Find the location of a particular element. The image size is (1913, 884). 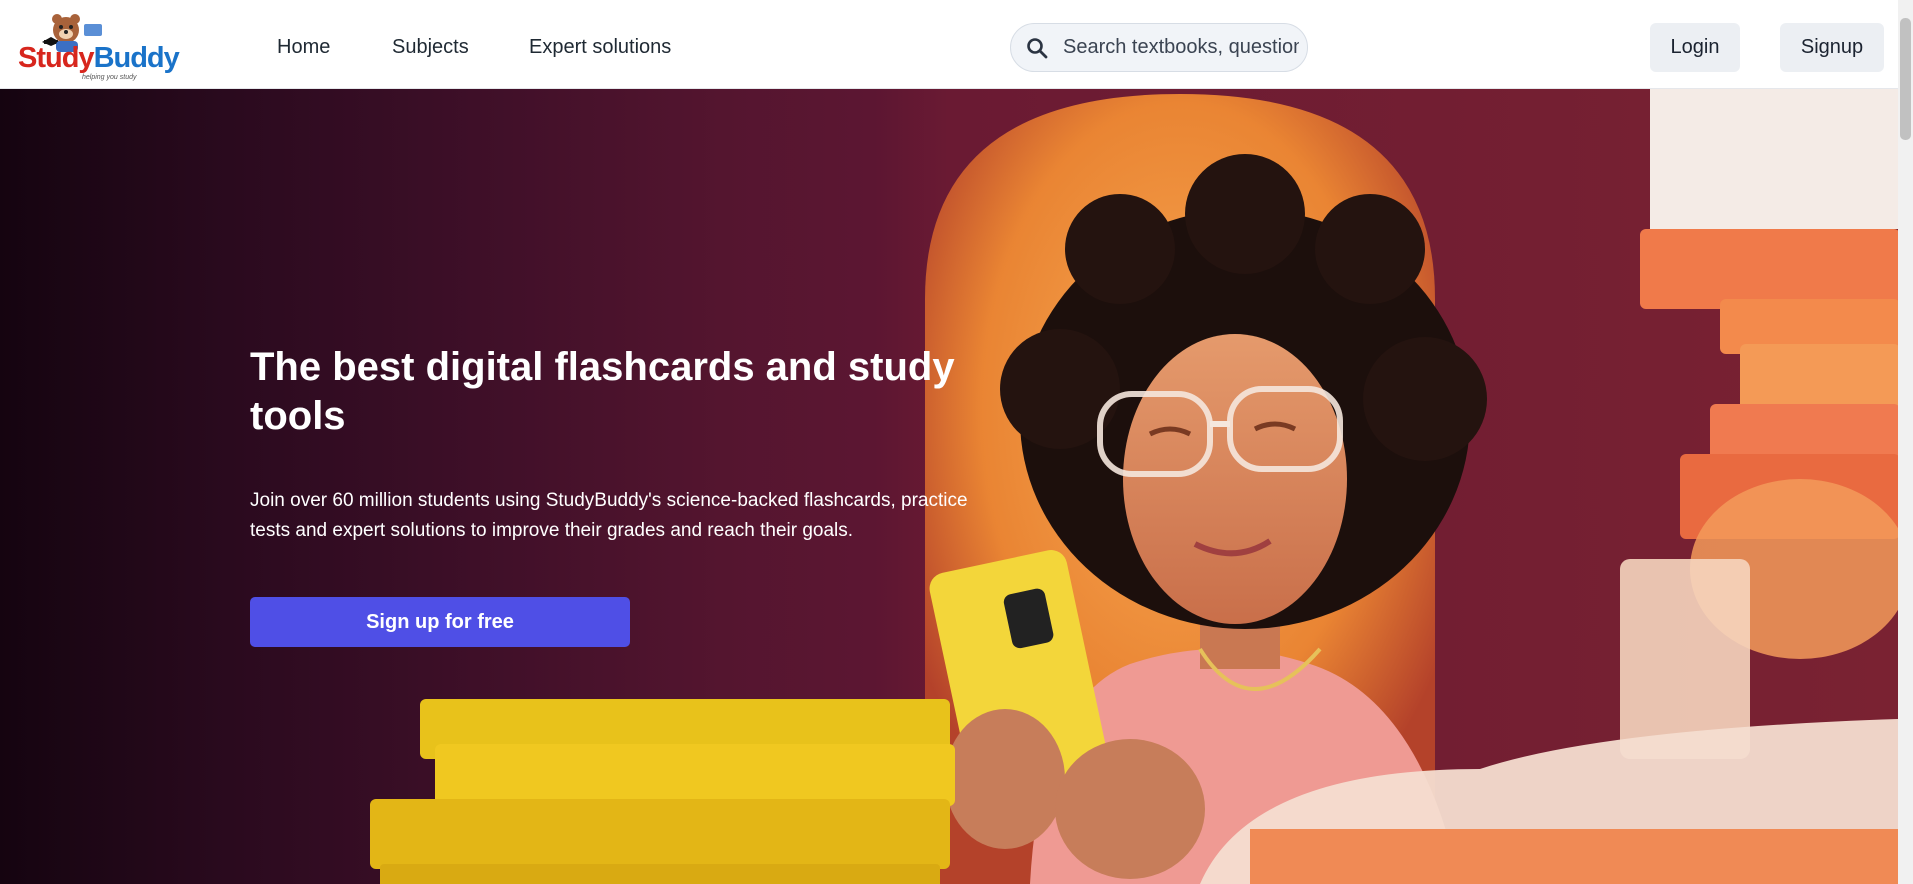

studybuddy-logo: StudyBuddy helping you study is located at coordinates (98, 46).